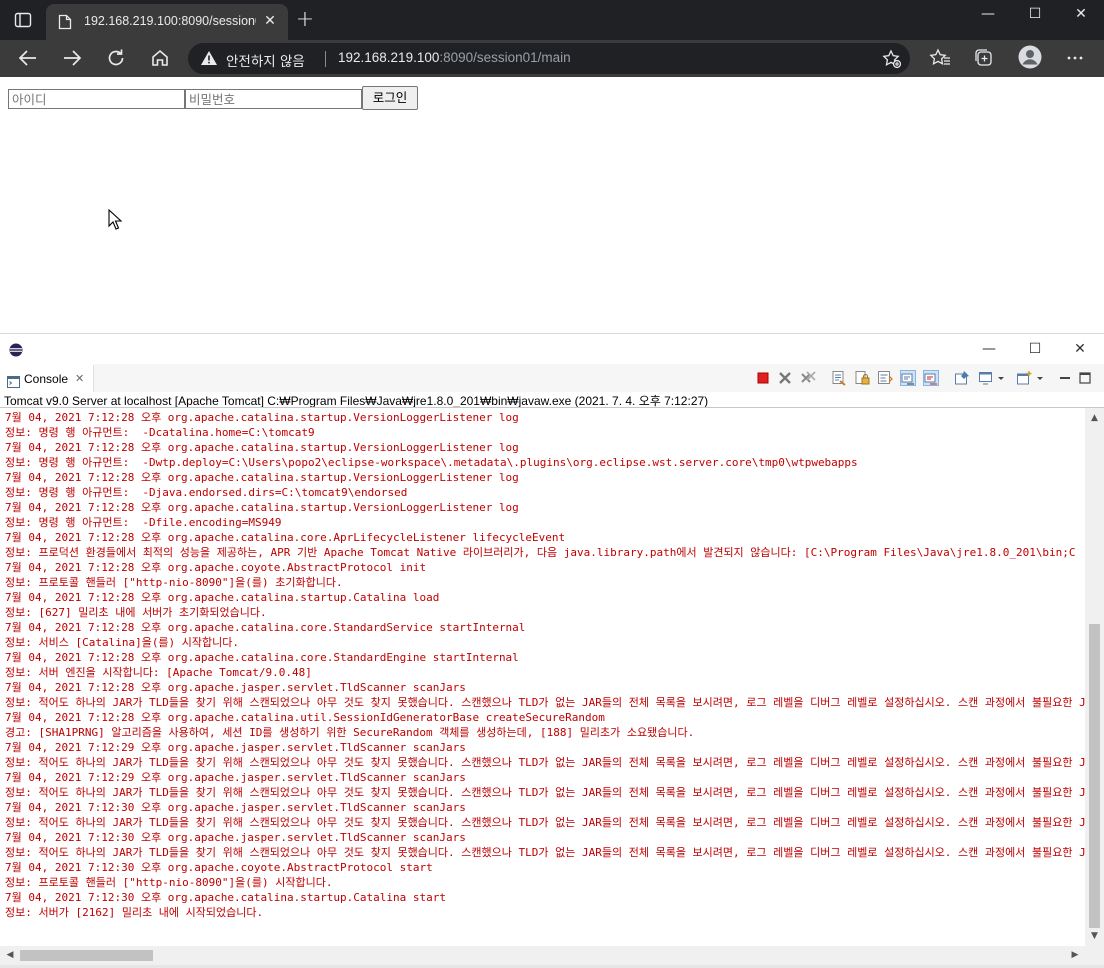  What do you see at coordinates (23, 20) in the screenshot?
I see `tab-actions-icon` at bounding box center [23, 20].